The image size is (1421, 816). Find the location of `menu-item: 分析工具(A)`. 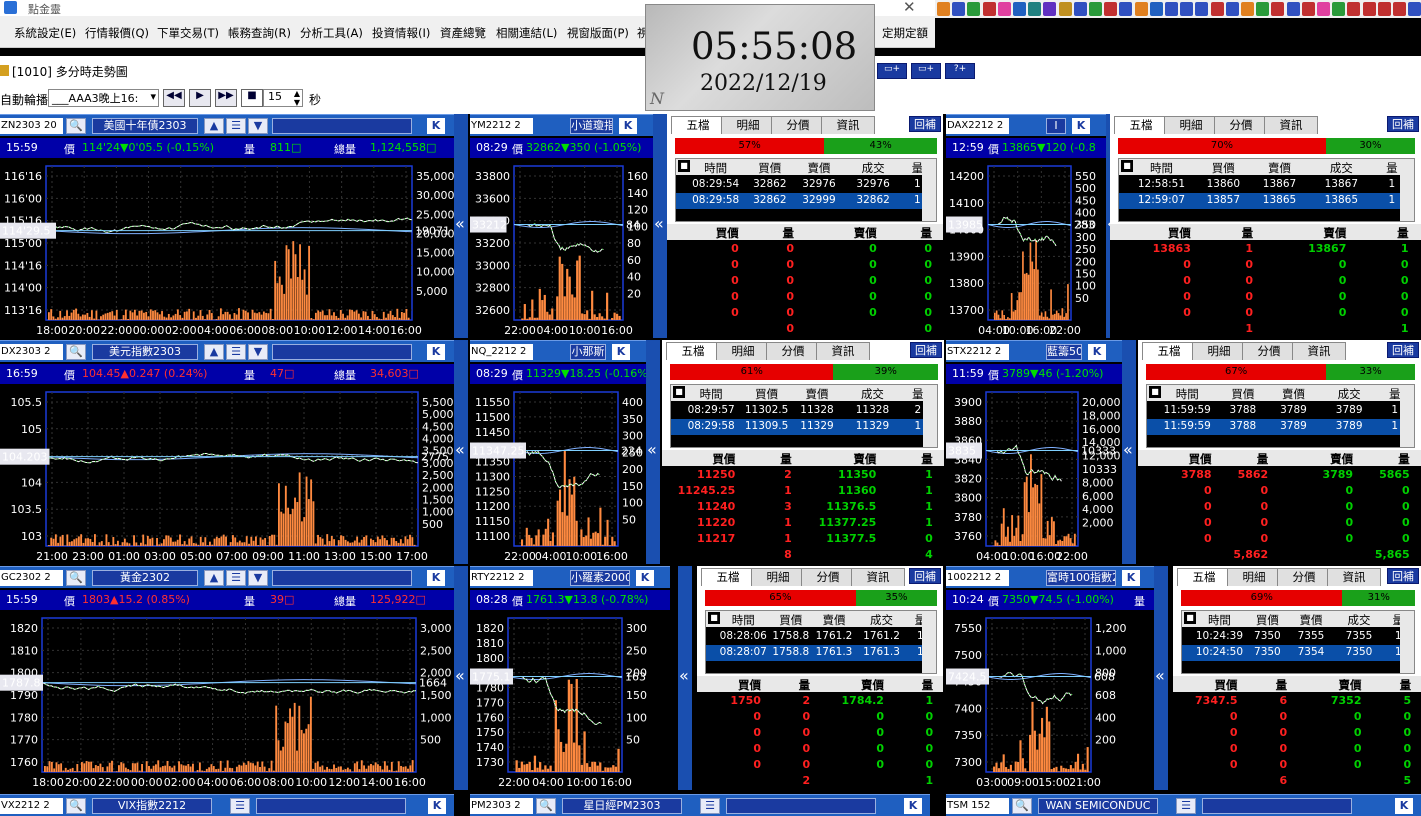

menu-item: 分析工具(A) is located at coordinates (331, 33).